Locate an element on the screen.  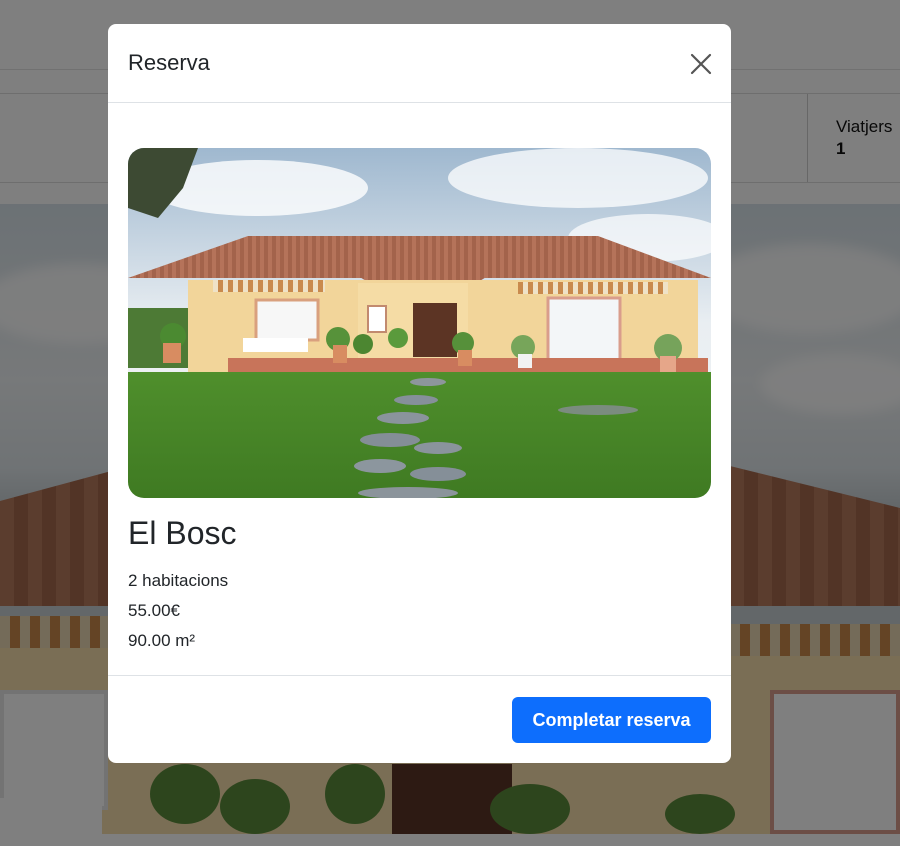
modal-title: Reserva is located at coordinates (169, 62).